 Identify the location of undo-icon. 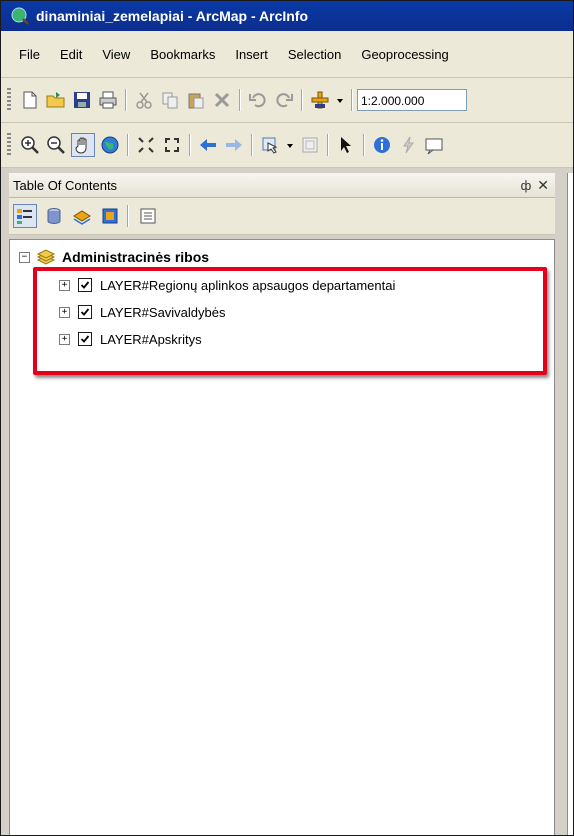
(257, 100).